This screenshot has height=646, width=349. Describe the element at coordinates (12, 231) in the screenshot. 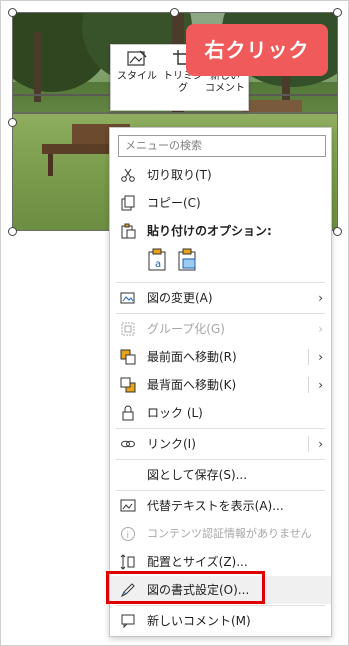

I see `resize-handle-bottom-left` at that location.